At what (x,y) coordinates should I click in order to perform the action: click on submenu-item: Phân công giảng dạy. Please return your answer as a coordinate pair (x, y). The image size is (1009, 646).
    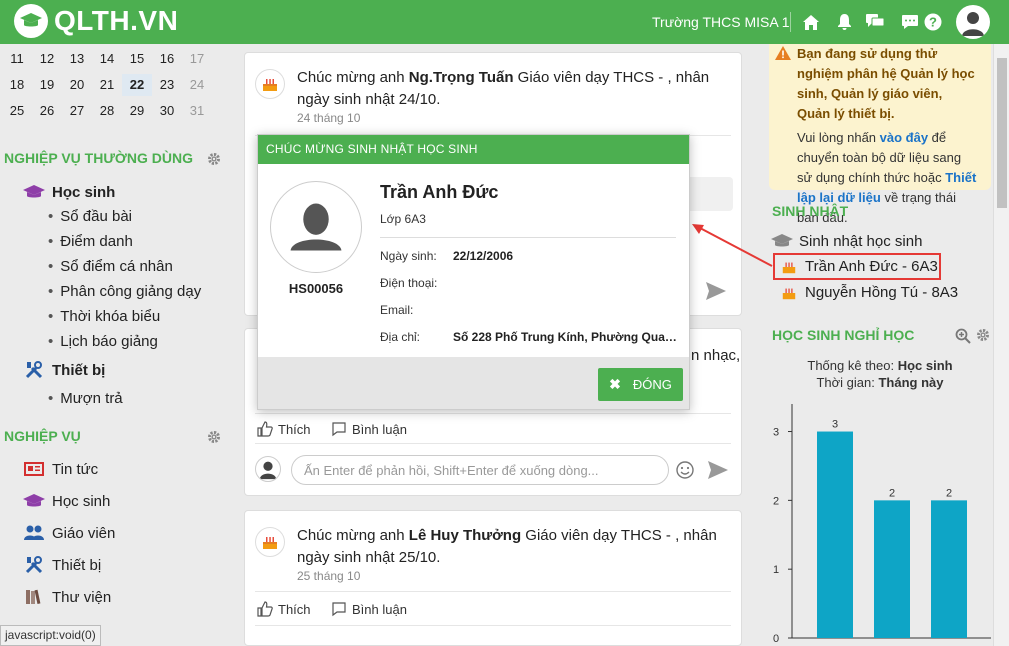
    Looking at the image, I should click on (124, 291).